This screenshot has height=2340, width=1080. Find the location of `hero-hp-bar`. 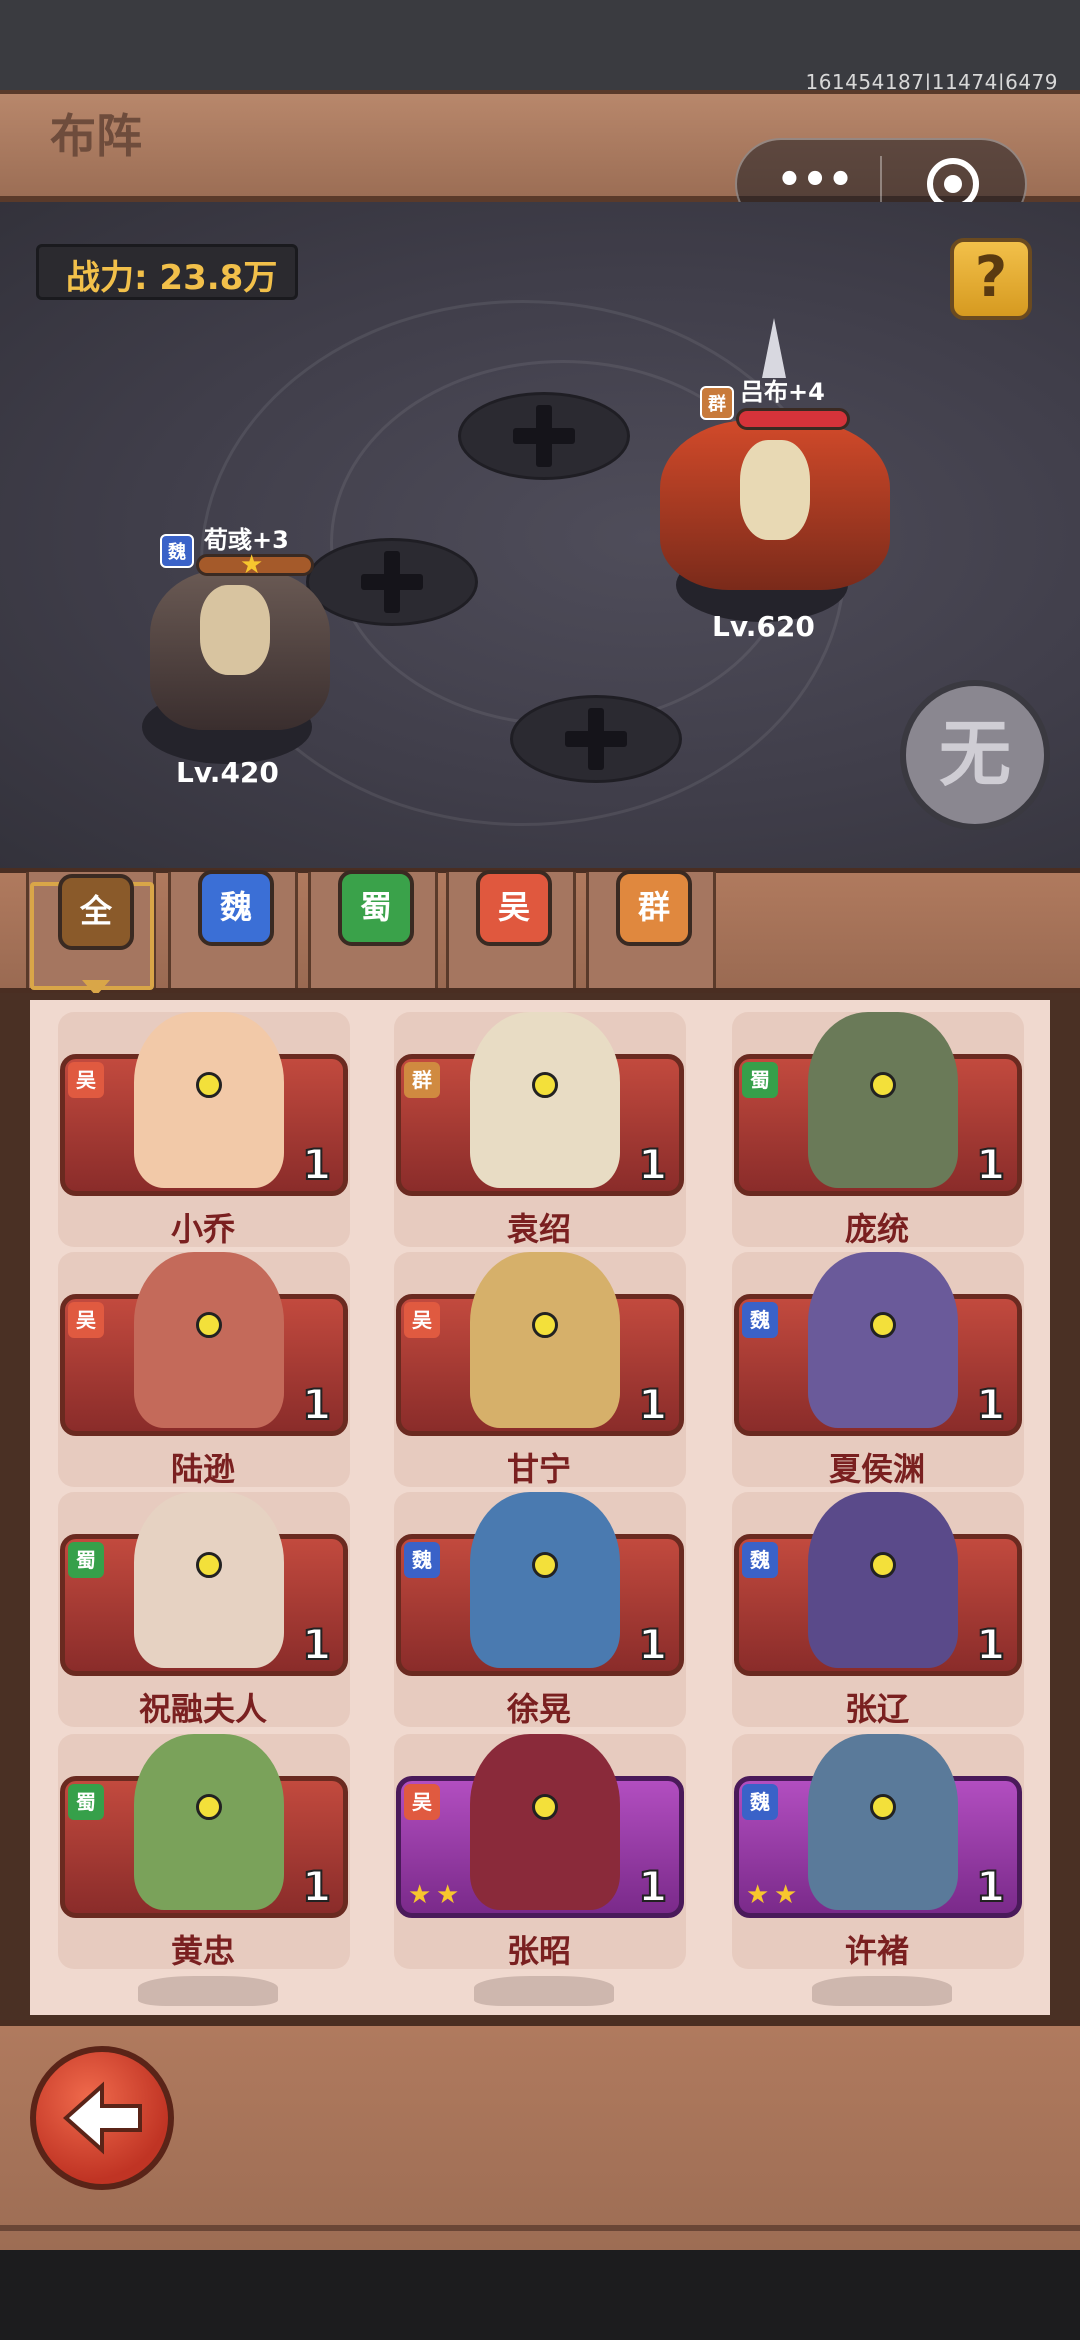

hero-hp-bar is located at coordinates (793, 419).